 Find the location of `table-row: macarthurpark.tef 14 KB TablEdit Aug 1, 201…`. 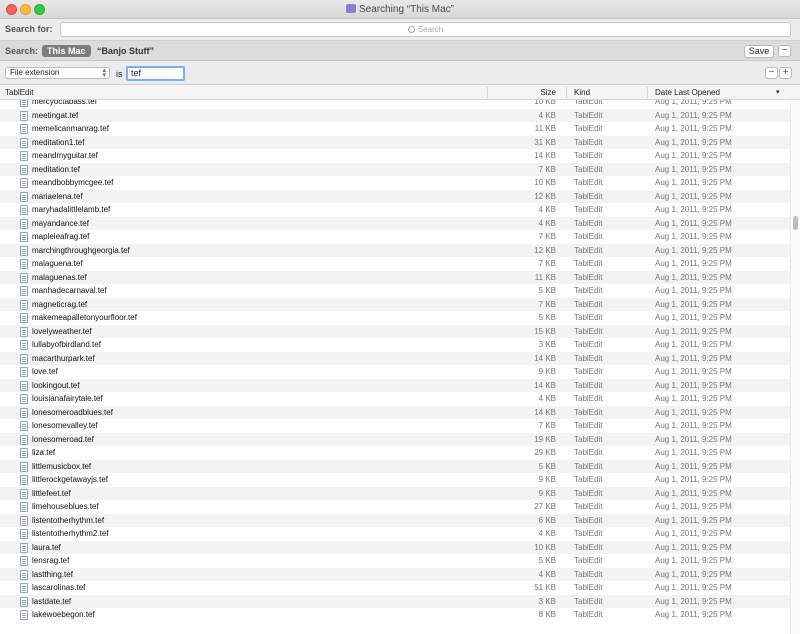

table-row: macarthurpark.tef 14 KB TablEdit Aug 1, 201… is located at coordinates (395, 358).